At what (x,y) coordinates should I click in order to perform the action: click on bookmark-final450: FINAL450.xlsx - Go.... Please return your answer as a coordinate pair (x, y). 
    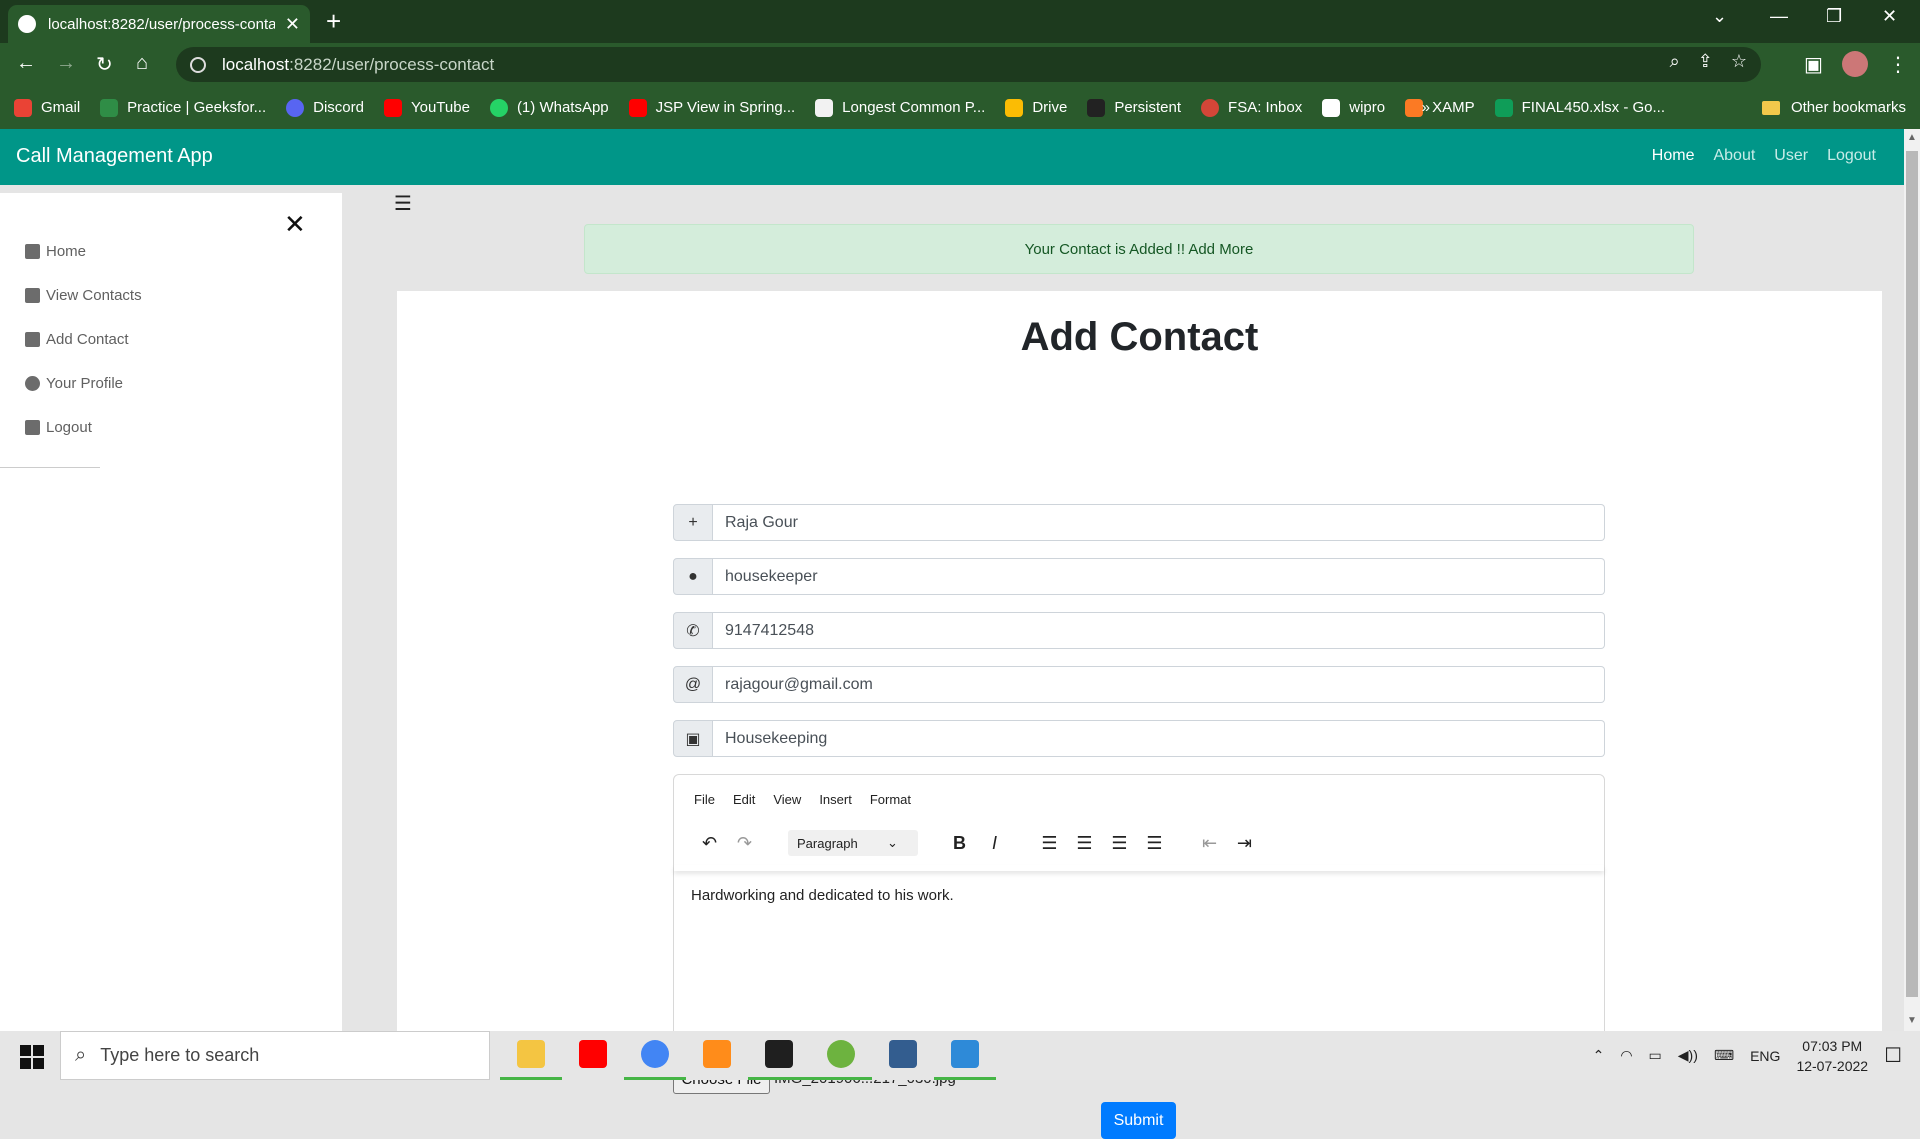
    Looking at the image, I should click on (1579, 107).